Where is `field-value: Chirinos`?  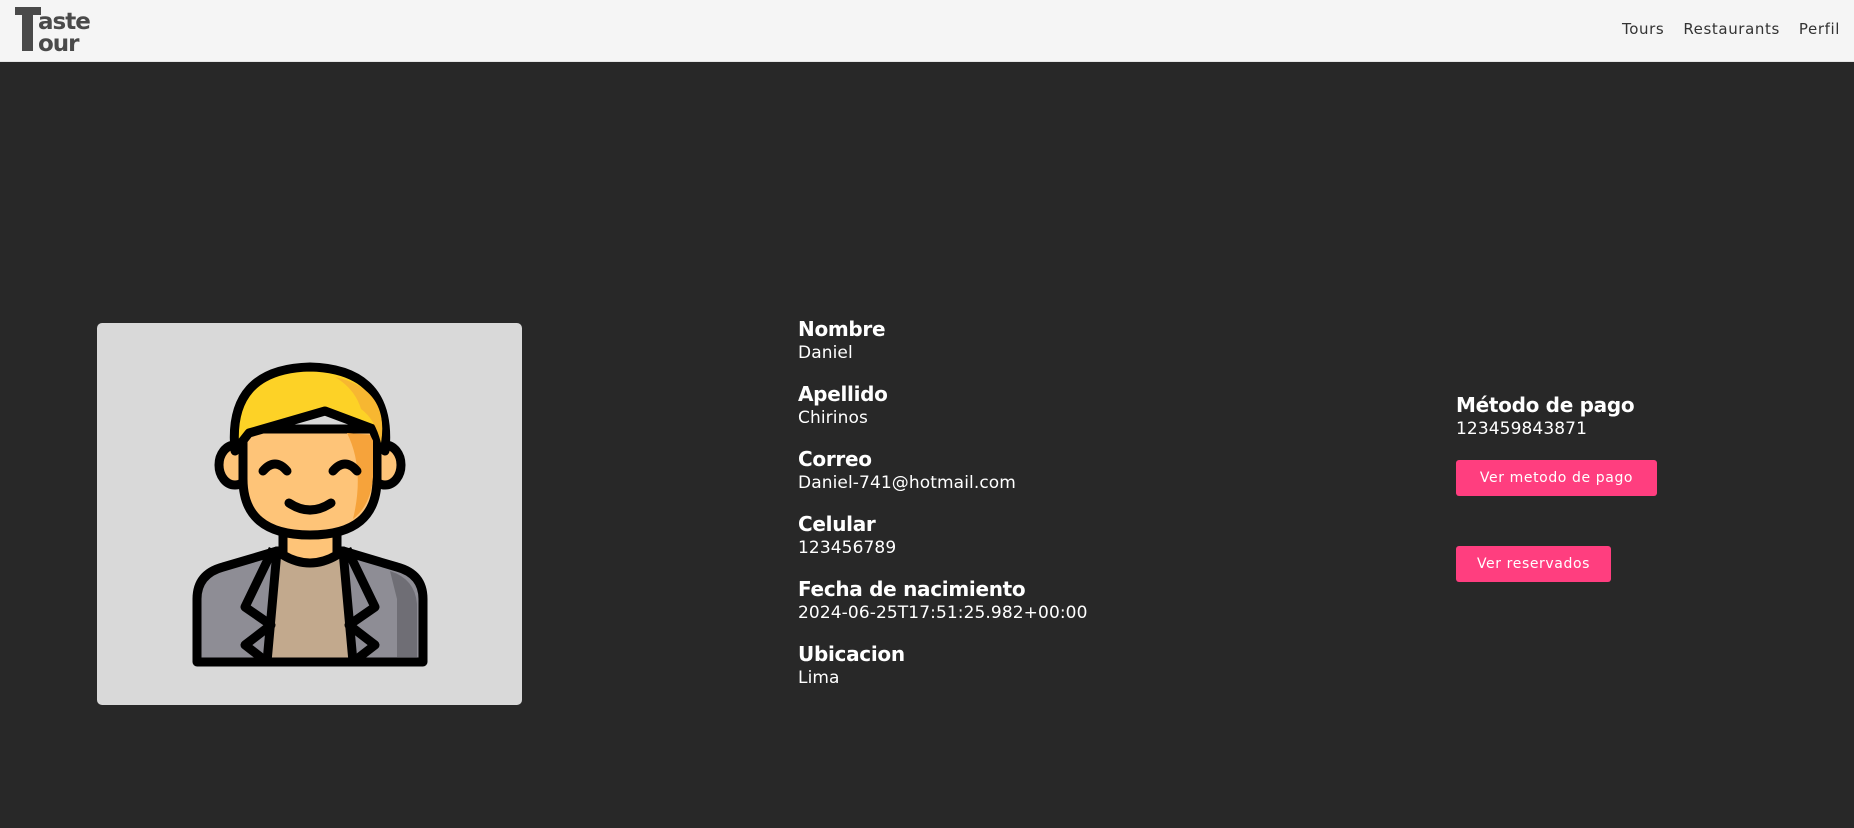 field-value: Chirinos is located at coordinates (833, 418).